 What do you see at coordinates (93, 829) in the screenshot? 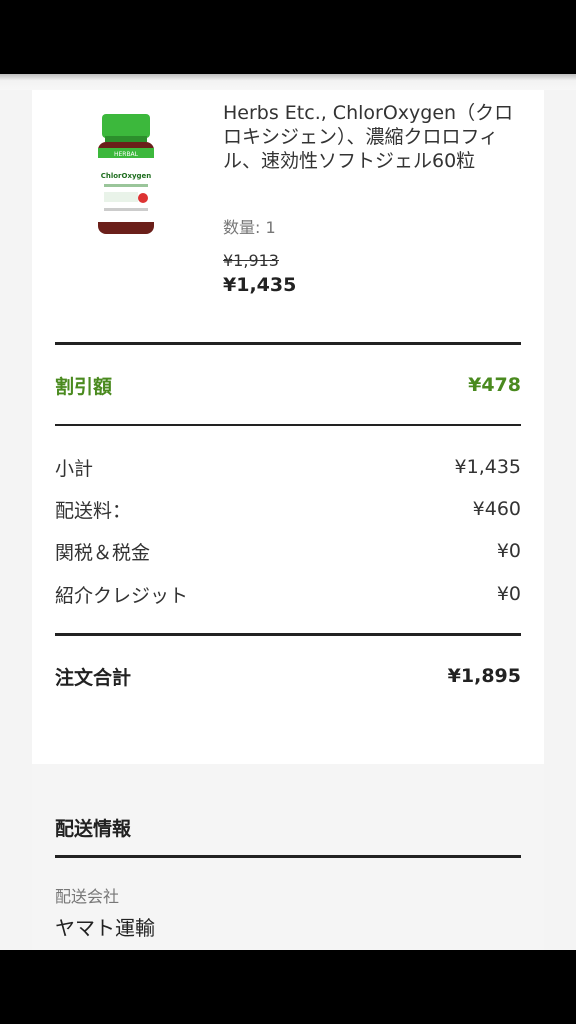
I see `shipping-title: 配送情報` at bounding box center [93, 829].